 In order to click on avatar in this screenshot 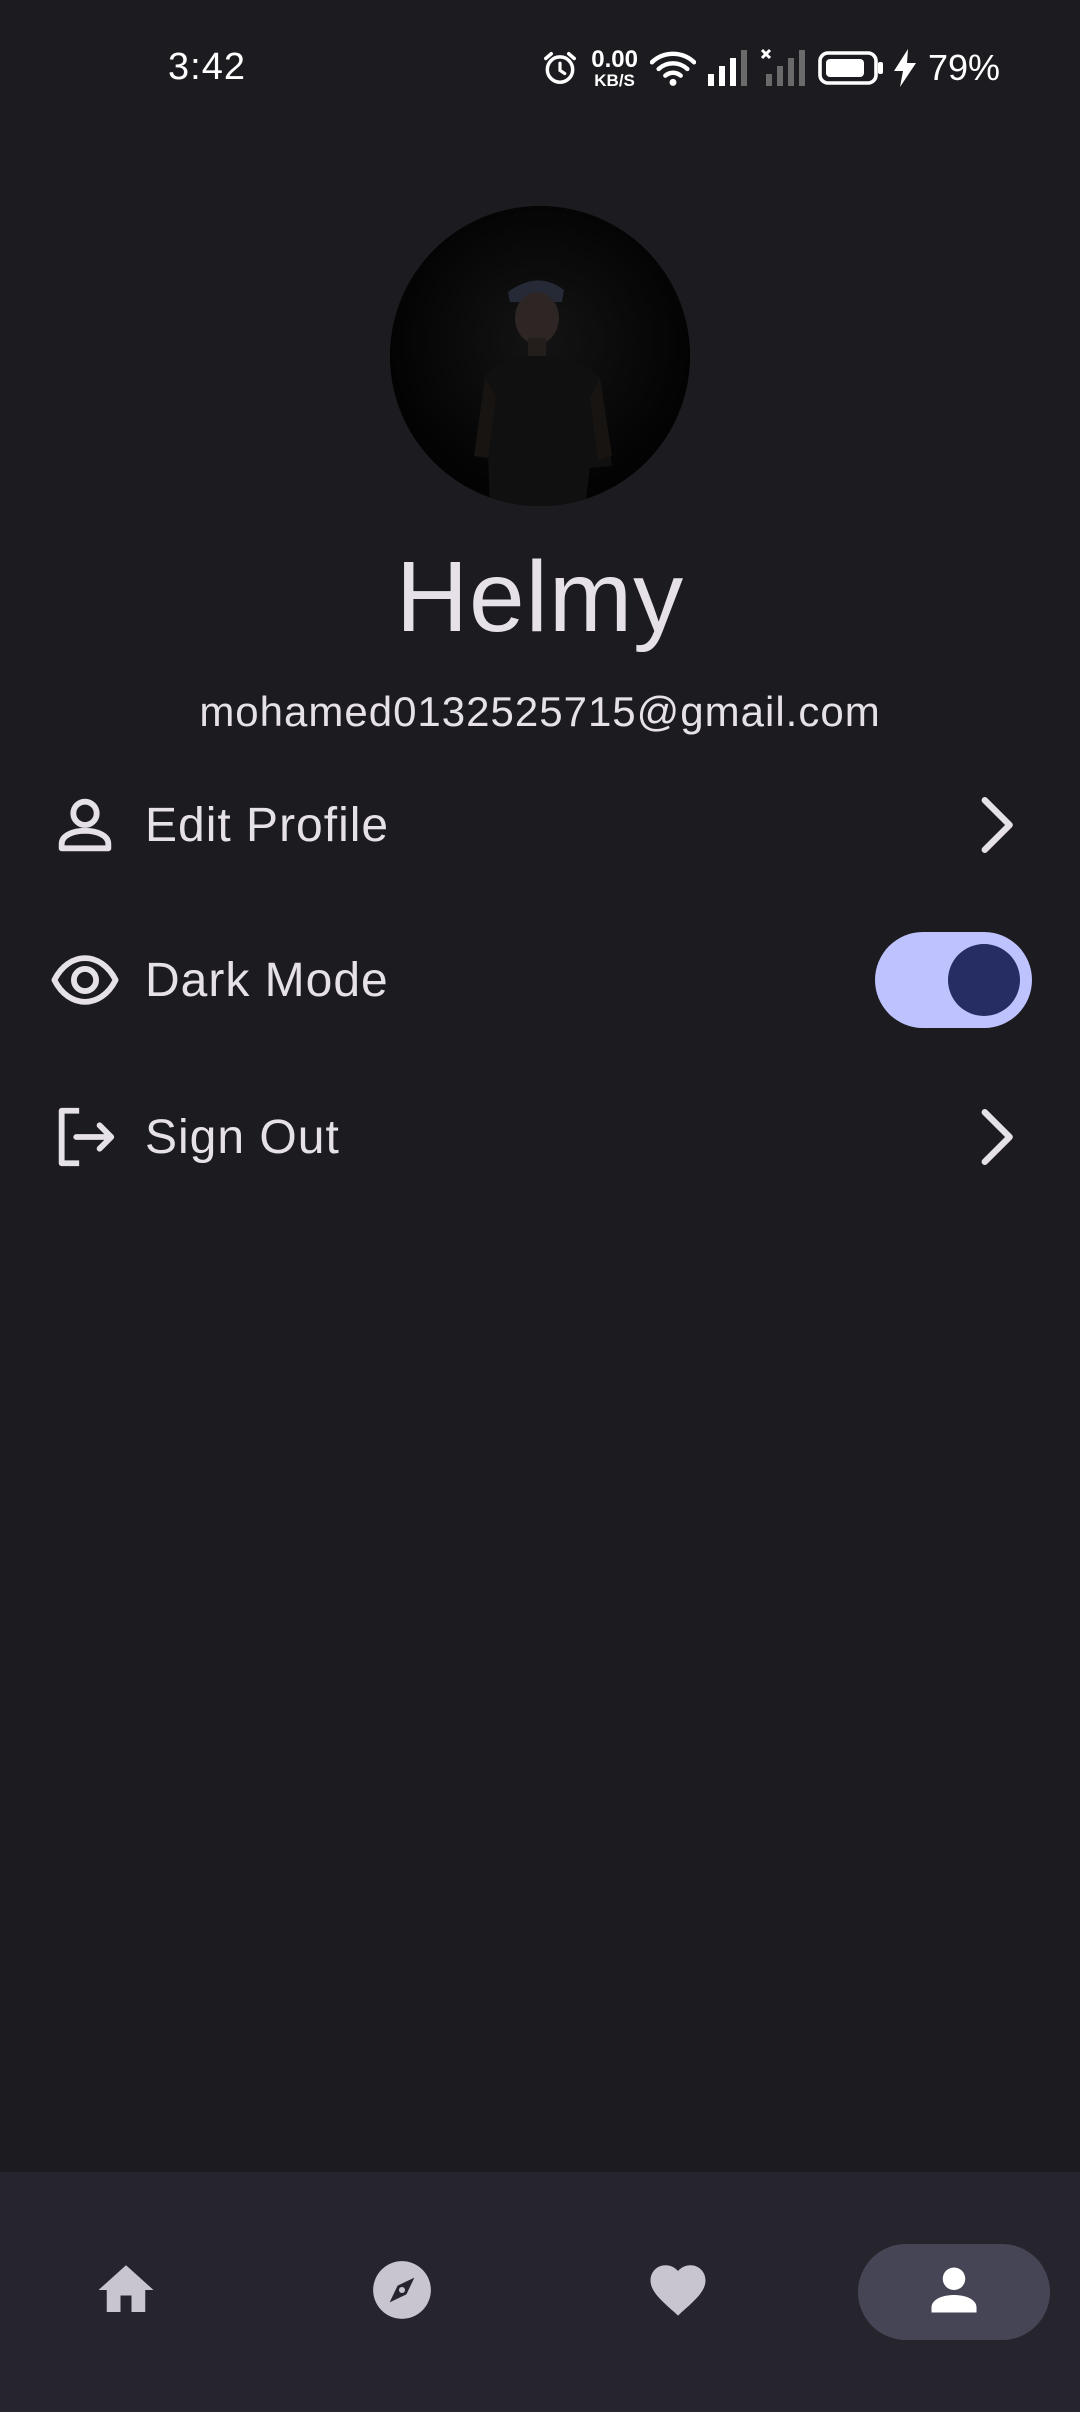, I will do `click(540, 356)`.